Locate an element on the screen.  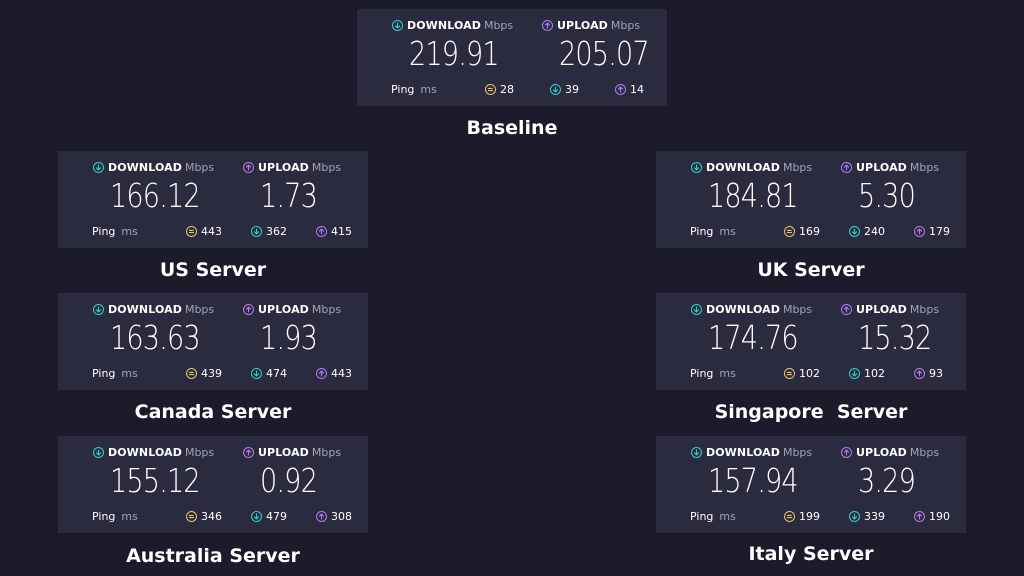
download-speed-value: 219.91 is located at coordinates (454, 53).